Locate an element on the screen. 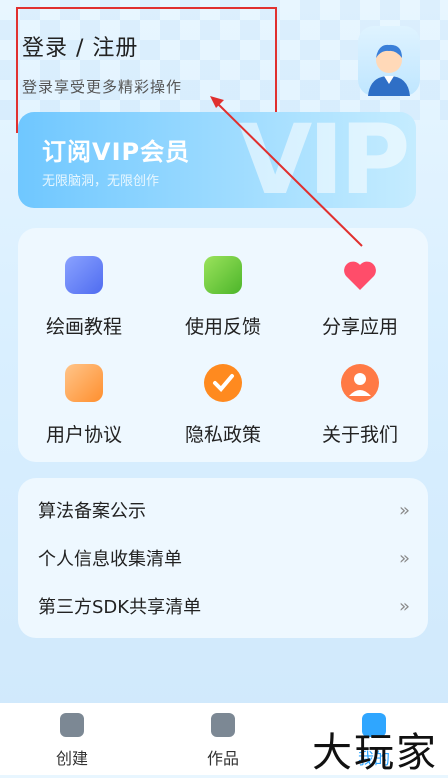  grid-item-label: 使用反馈 is located at coordinates (222, 327).